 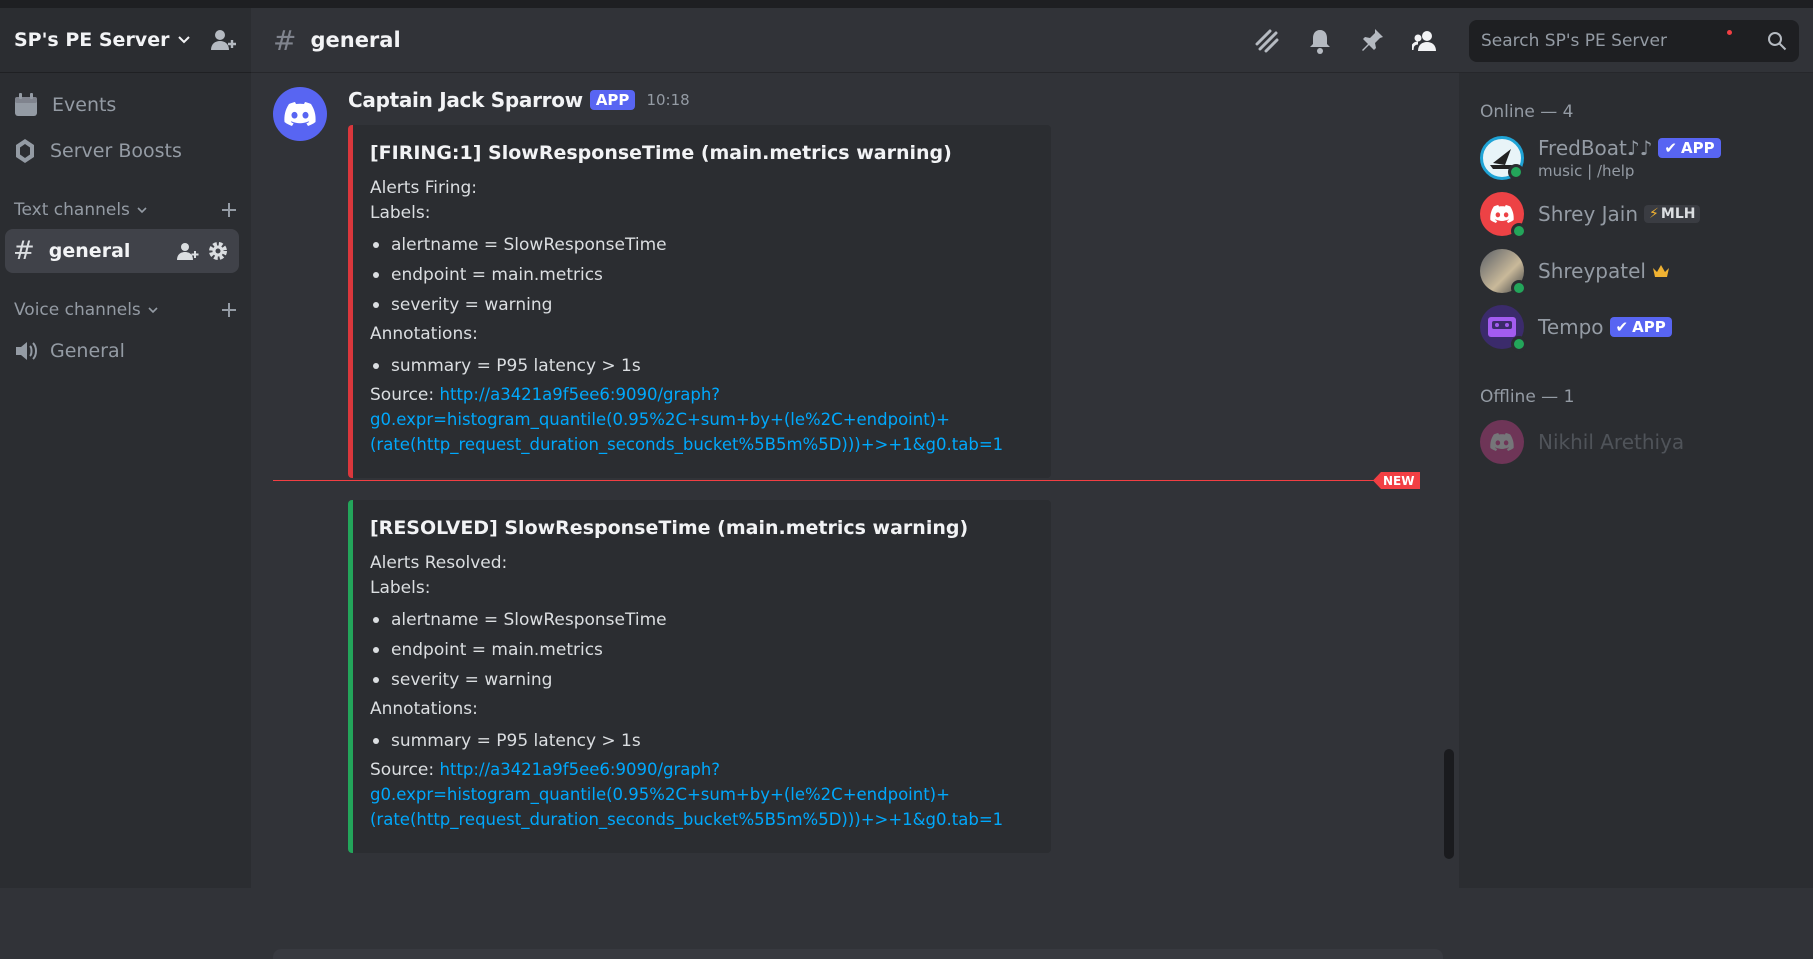 What do you see at coordinates (1611, 442) in the screenshot?
I see `member-name: Nikhil Arethiya` at bounding box center [1611, 442].